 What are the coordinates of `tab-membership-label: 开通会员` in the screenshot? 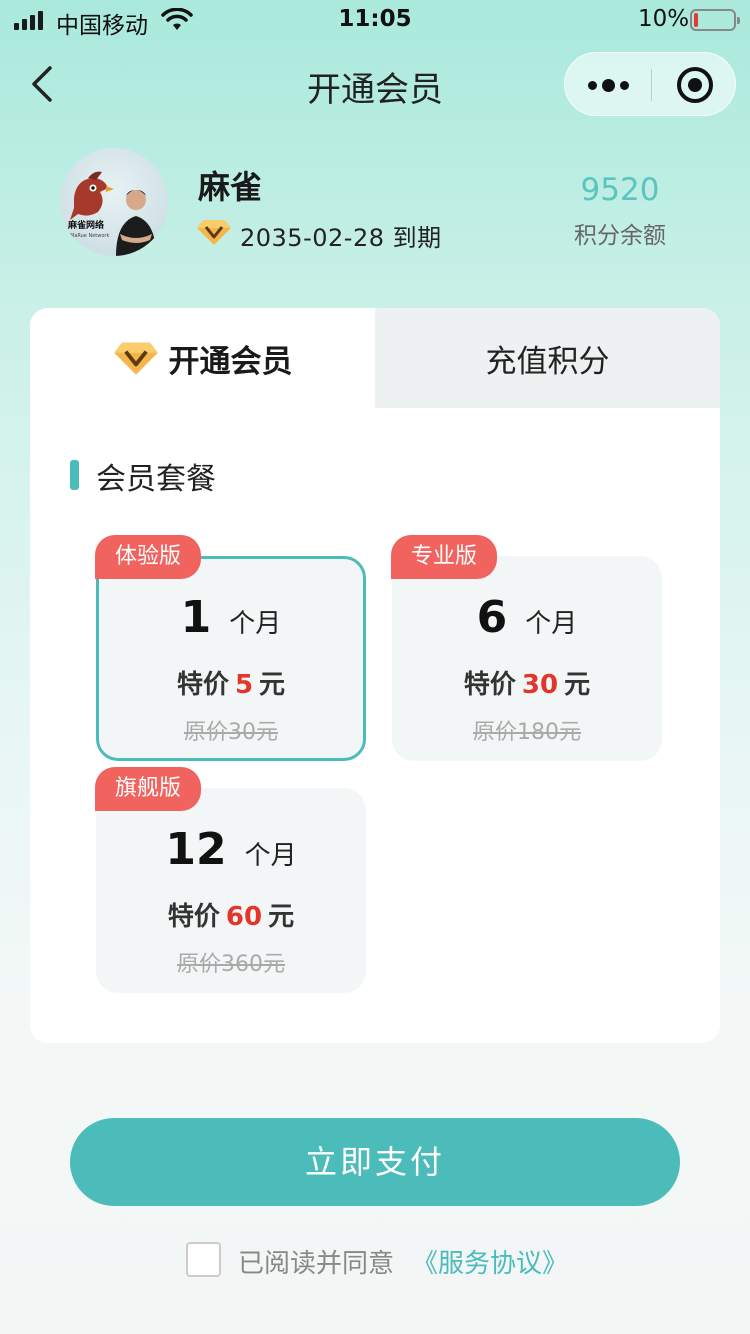 It's located at (230, 361).